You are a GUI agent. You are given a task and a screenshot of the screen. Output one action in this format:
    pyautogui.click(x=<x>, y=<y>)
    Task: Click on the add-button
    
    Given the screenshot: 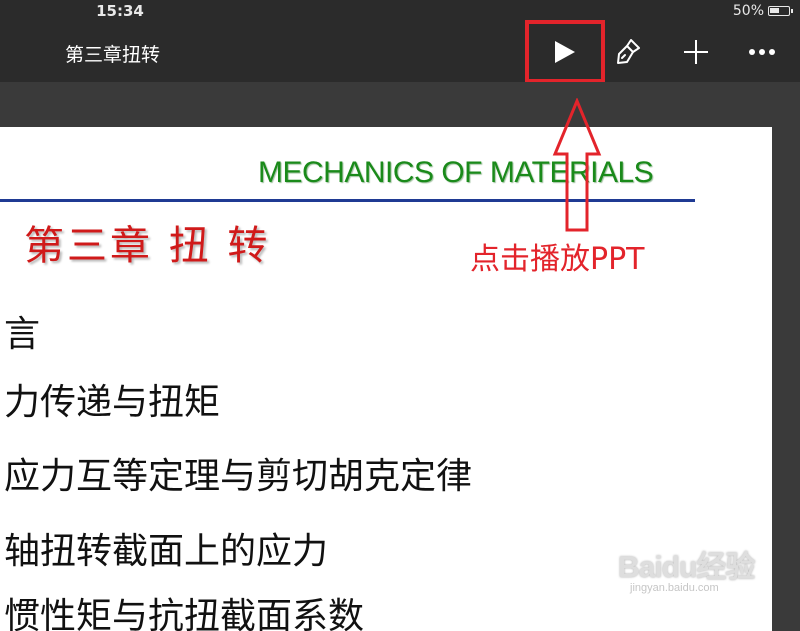 What is the action you would take?
    pyautogui.click(x=696, y=52)
    